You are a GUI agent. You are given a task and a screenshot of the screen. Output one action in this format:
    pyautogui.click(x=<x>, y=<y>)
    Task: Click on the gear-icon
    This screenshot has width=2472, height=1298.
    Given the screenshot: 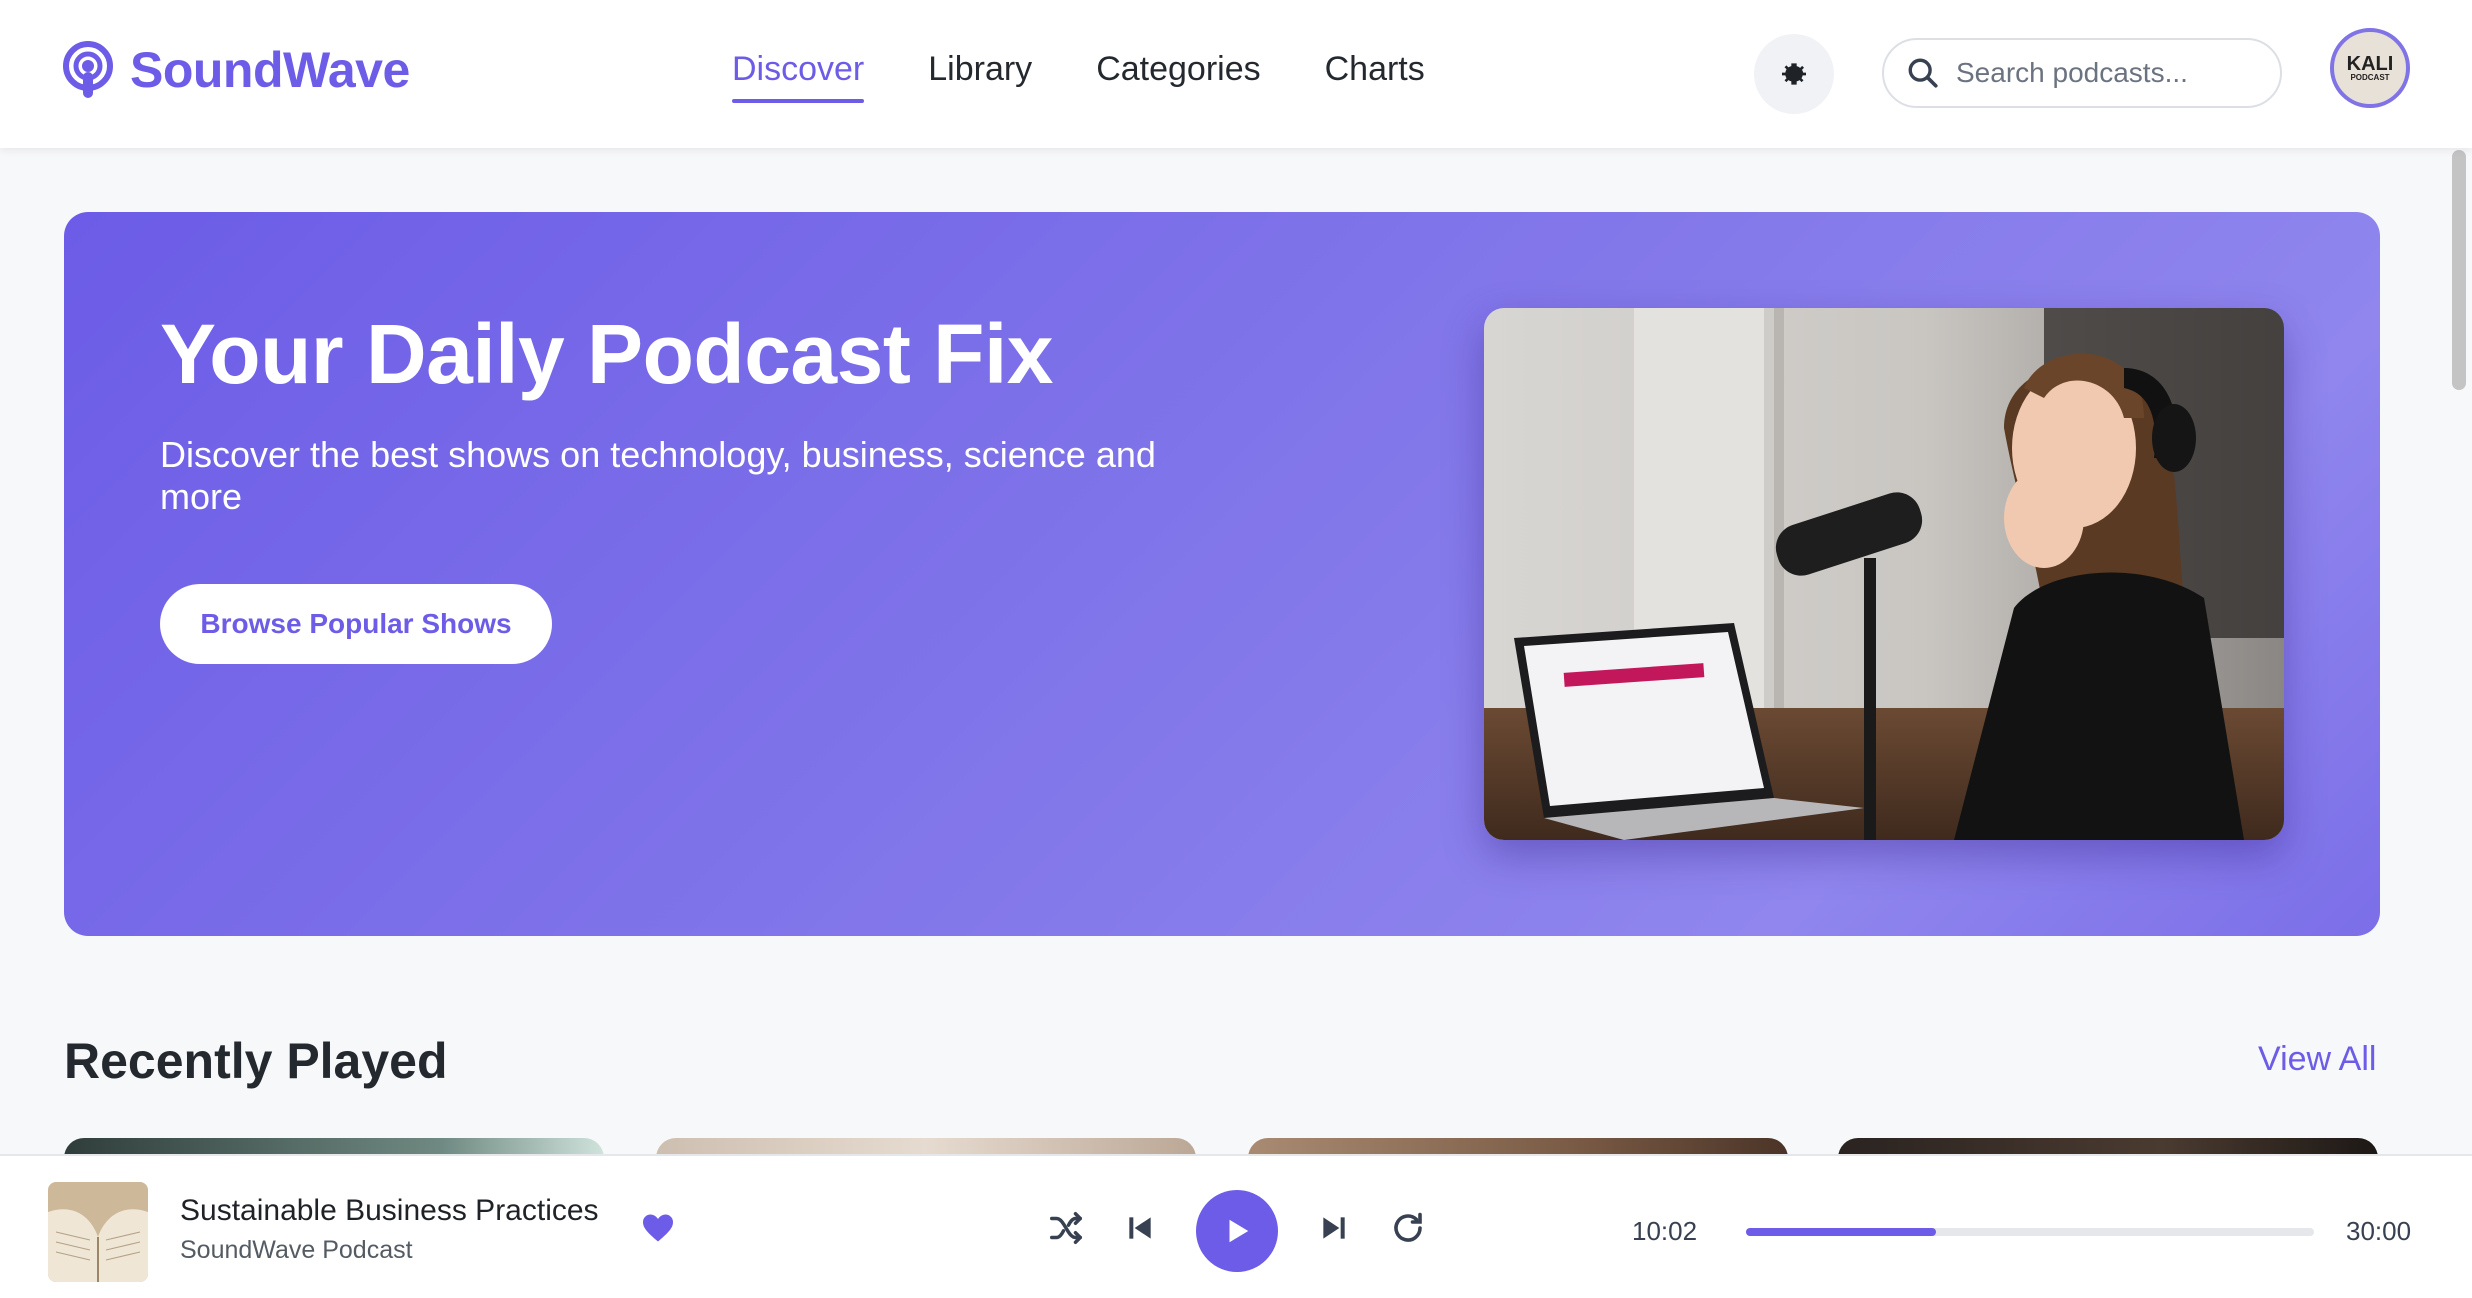 What is the action you would take?
    pyautogui.click(x=1794, y=74)
    